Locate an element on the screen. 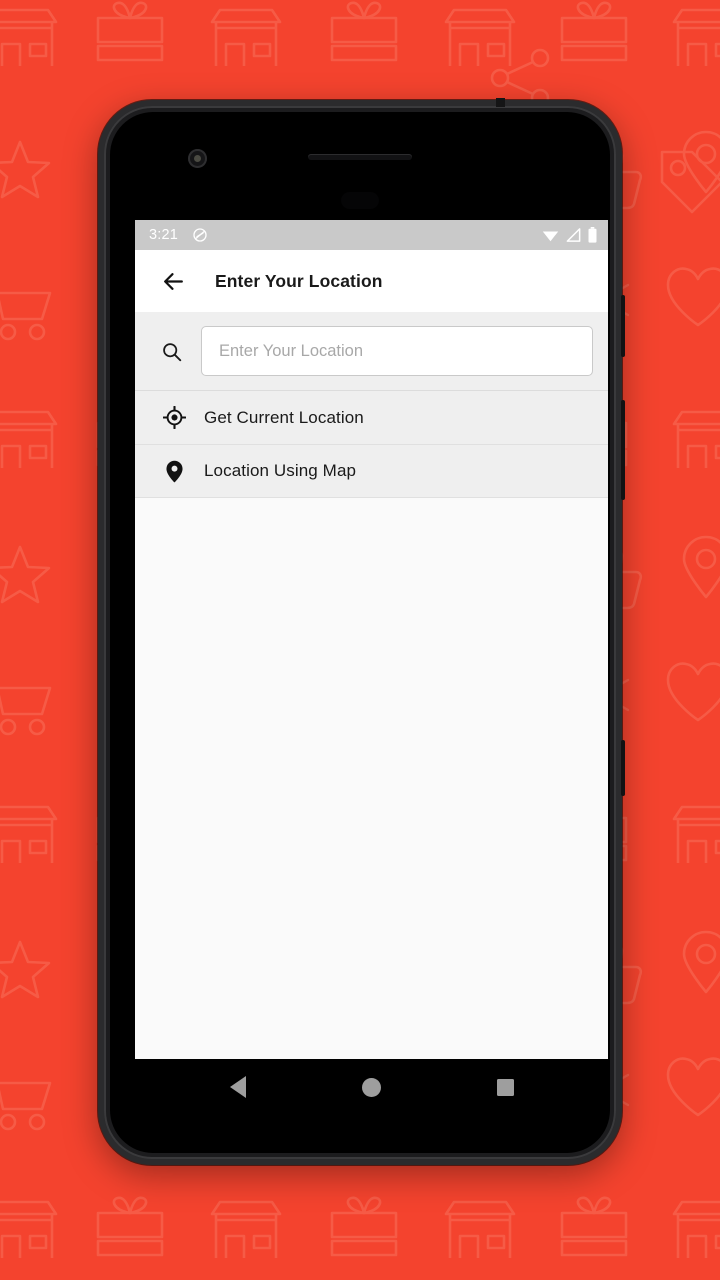 Image resolution: width=720 pixels, height=1280 pixels. location-off-icon is located at coordinates (200, 235).